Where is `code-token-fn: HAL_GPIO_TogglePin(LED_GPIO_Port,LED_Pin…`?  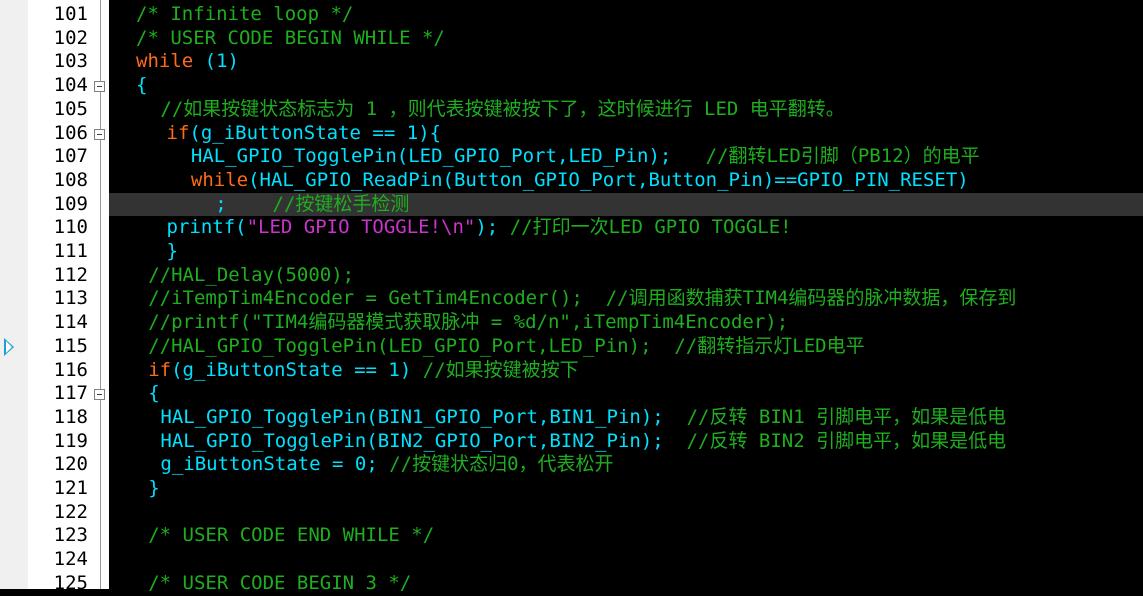 code-token-fn: HAL_GPIO_TogglePin(LED_GPIO_Port,LED_Pin… is located at coordinates (448, 156).